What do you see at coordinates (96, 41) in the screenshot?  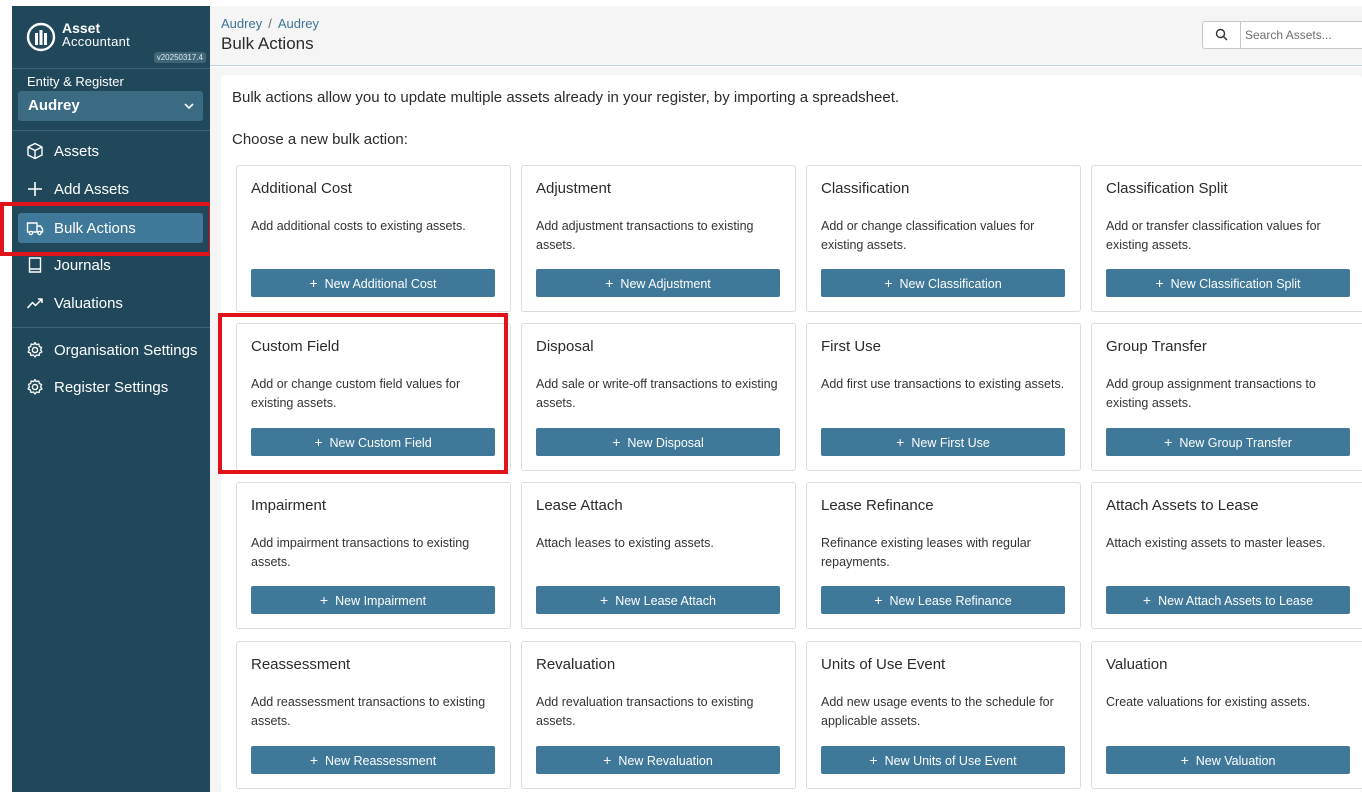 I see `brand-subtitle: Accountant` at bounding box center [96, 41].